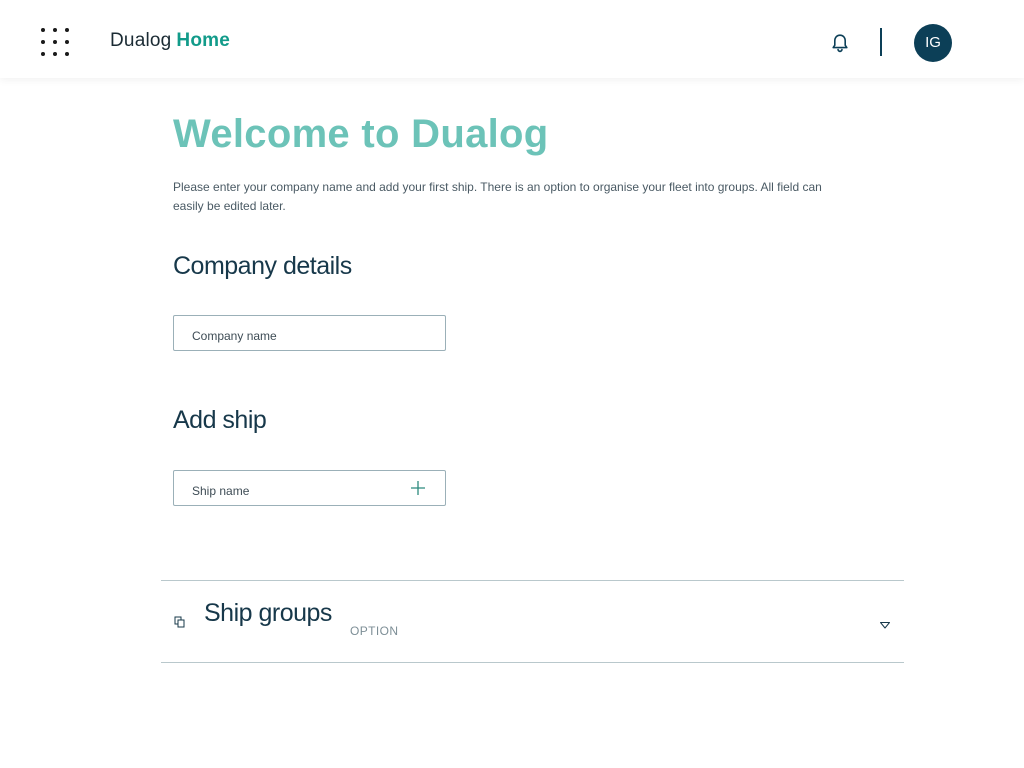 This screenshot has width=1024, height=768. Describe the element at coordinates (840, 43) in the screenshot. I see `bell-icon` at that location.